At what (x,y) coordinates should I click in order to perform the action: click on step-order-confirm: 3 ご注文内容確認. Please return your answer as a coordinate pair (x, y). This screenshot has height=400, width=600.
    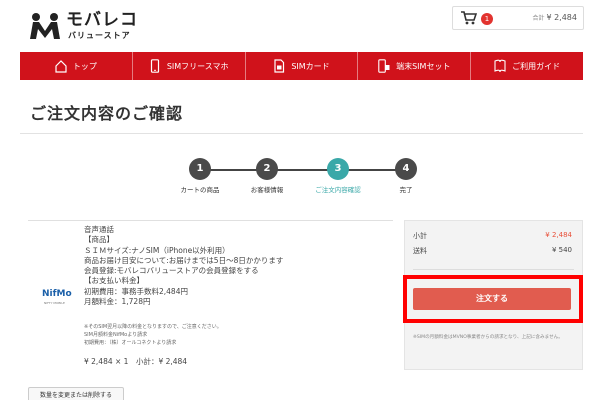
    Looking at the image, I should click on (338, 176).